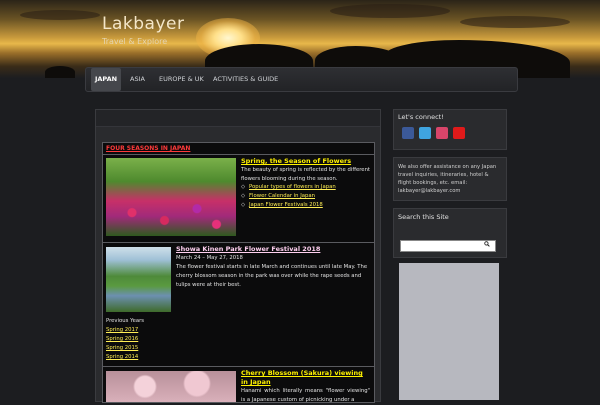  What do you see at coordinates (448, 246) in the screenshot?
I see `search-input` at bounding box center [448, 246].